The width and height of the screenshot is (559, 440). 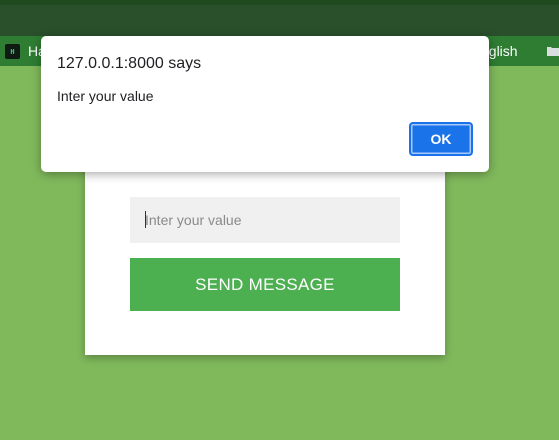 I want to click on dialog-title: 127.0.0.1:8000 says, so click(x=129, y=63).